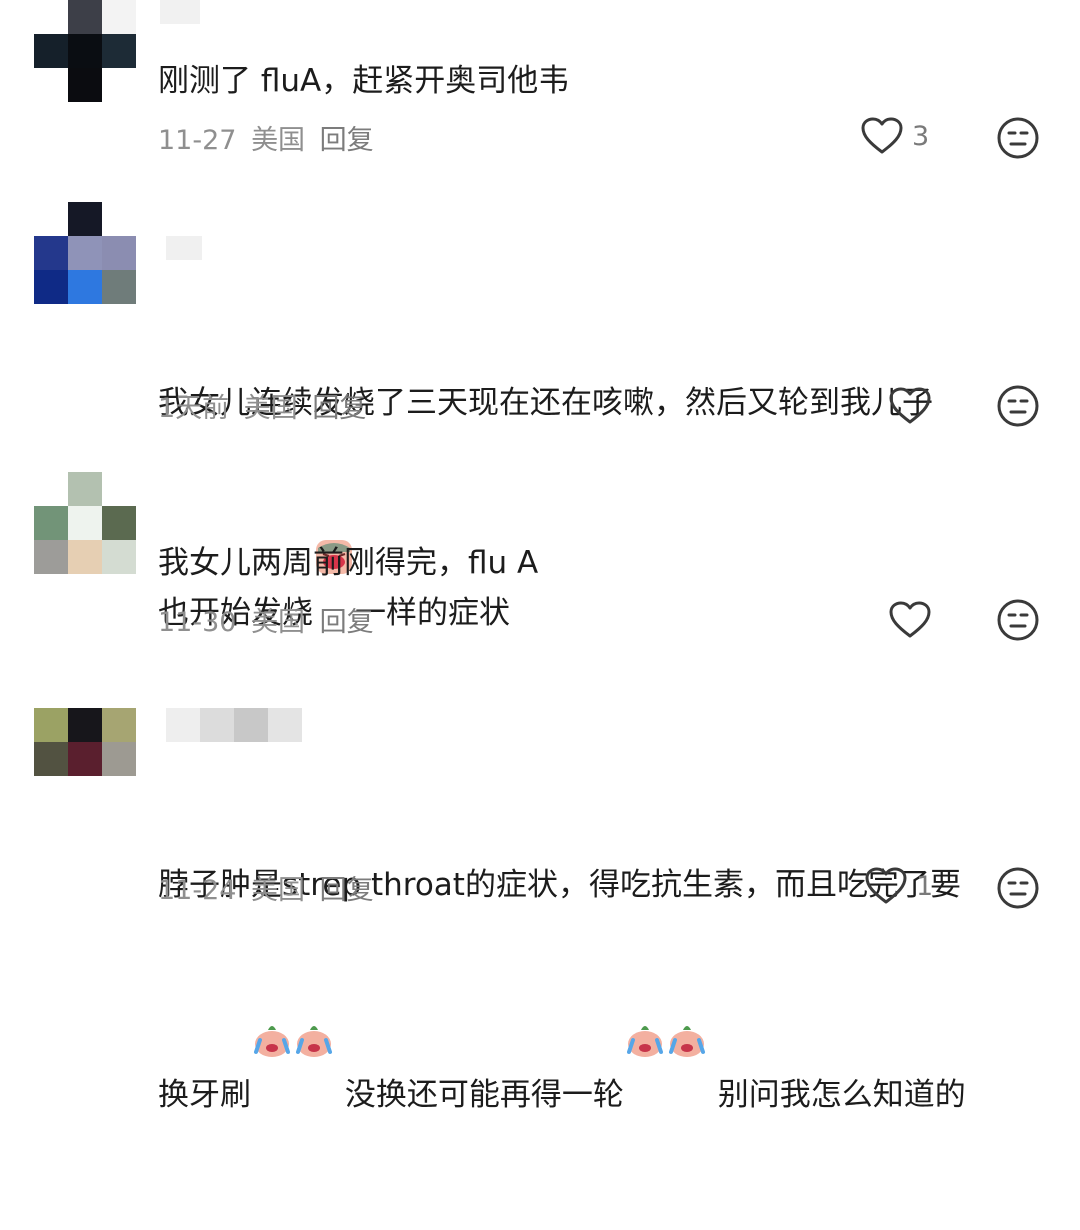  Describe the element at coordinates (479, 1095) in the screenshot. I see `text-segment: 没换还可能再得一轮` at that location.